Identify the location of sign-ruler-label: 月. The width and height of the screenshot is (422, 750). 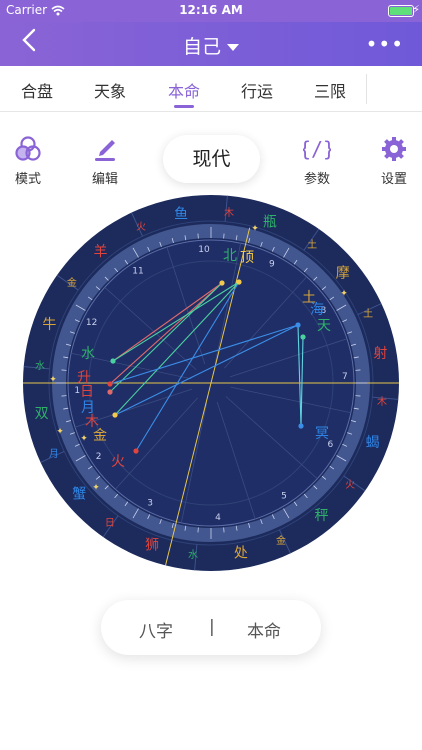
(54, 454).